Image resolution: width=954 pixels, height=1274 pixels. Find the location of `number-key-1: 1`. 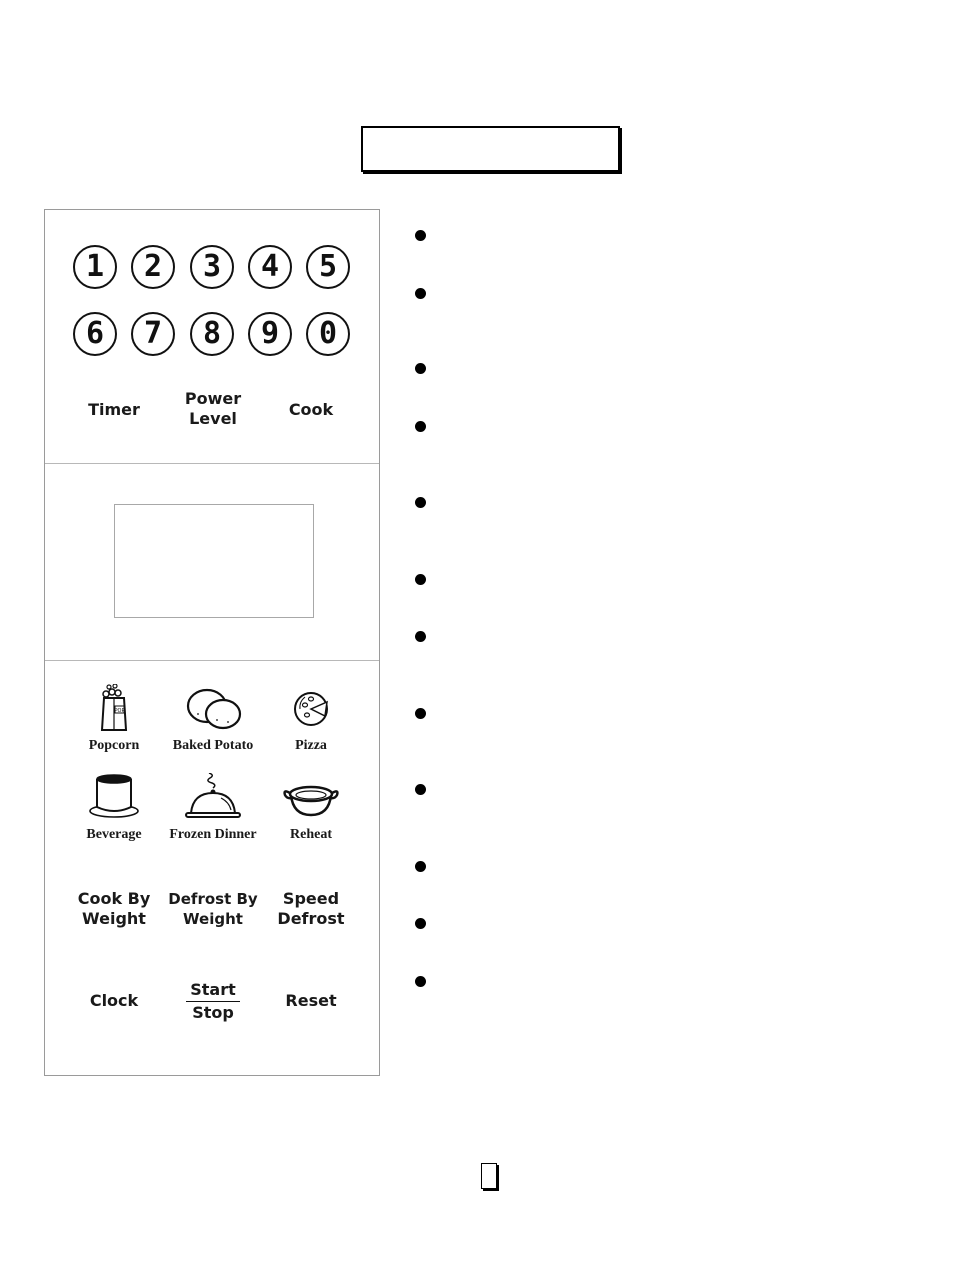

number-key-1: 1 is located at coordinates (95, 267).